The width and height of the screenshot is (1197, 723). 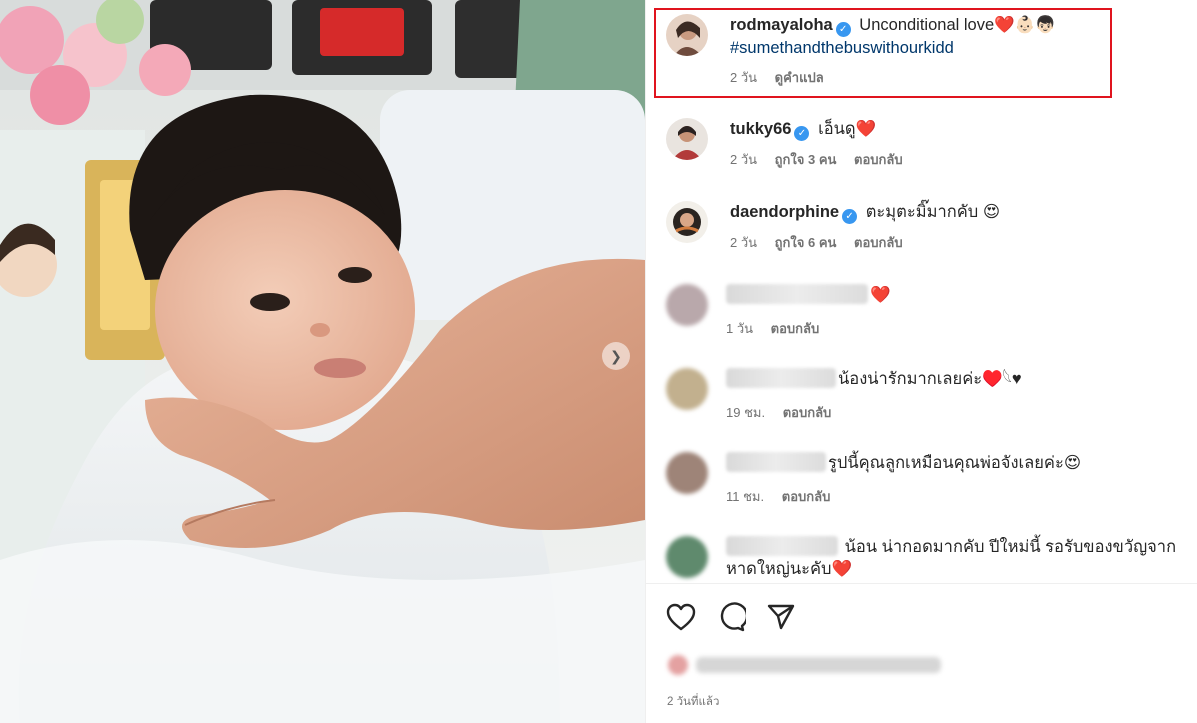 I want to click on posted-time: 2 วันที่แล้ว, so click(x=693, y=702).